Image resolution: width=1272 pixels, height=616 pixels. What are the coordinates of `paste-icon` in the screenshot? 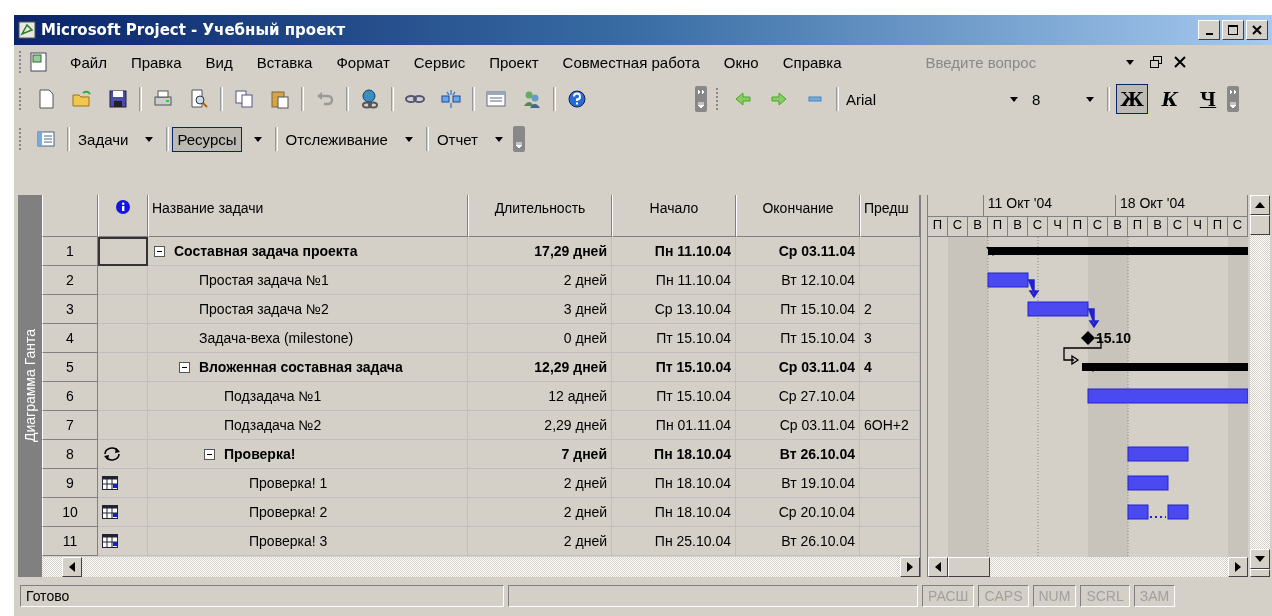 It's located at (280, 99).